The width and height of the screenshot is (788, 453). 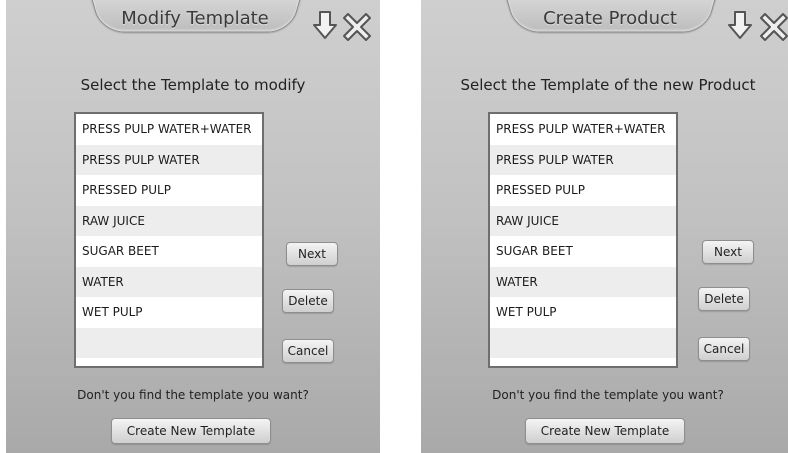 I want to click on panel-title: Create Product, so click(x=610, y=18).